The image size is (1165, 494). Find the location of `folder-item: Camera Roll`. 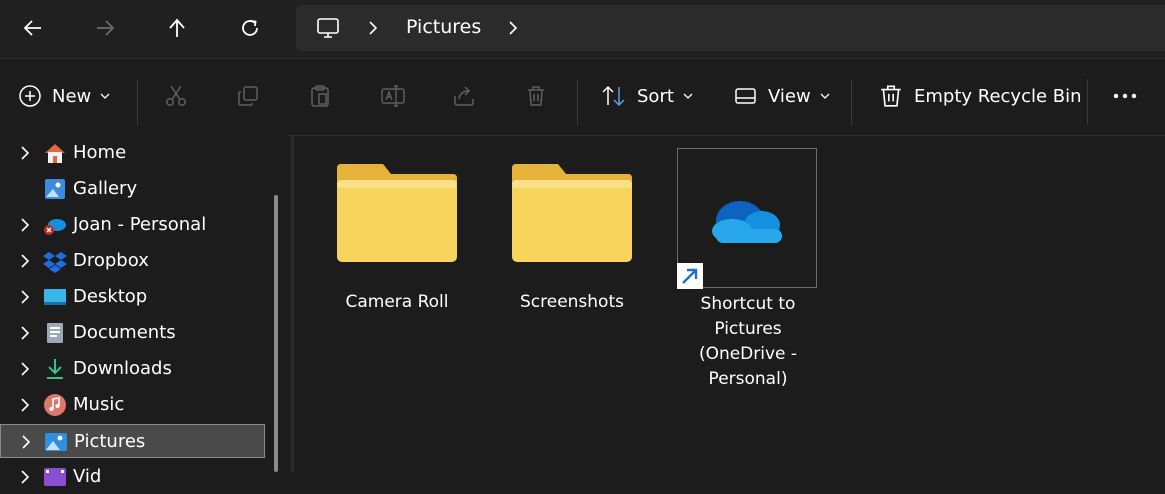

folder-item: Camera Roll is located at coordinates (397, 237).